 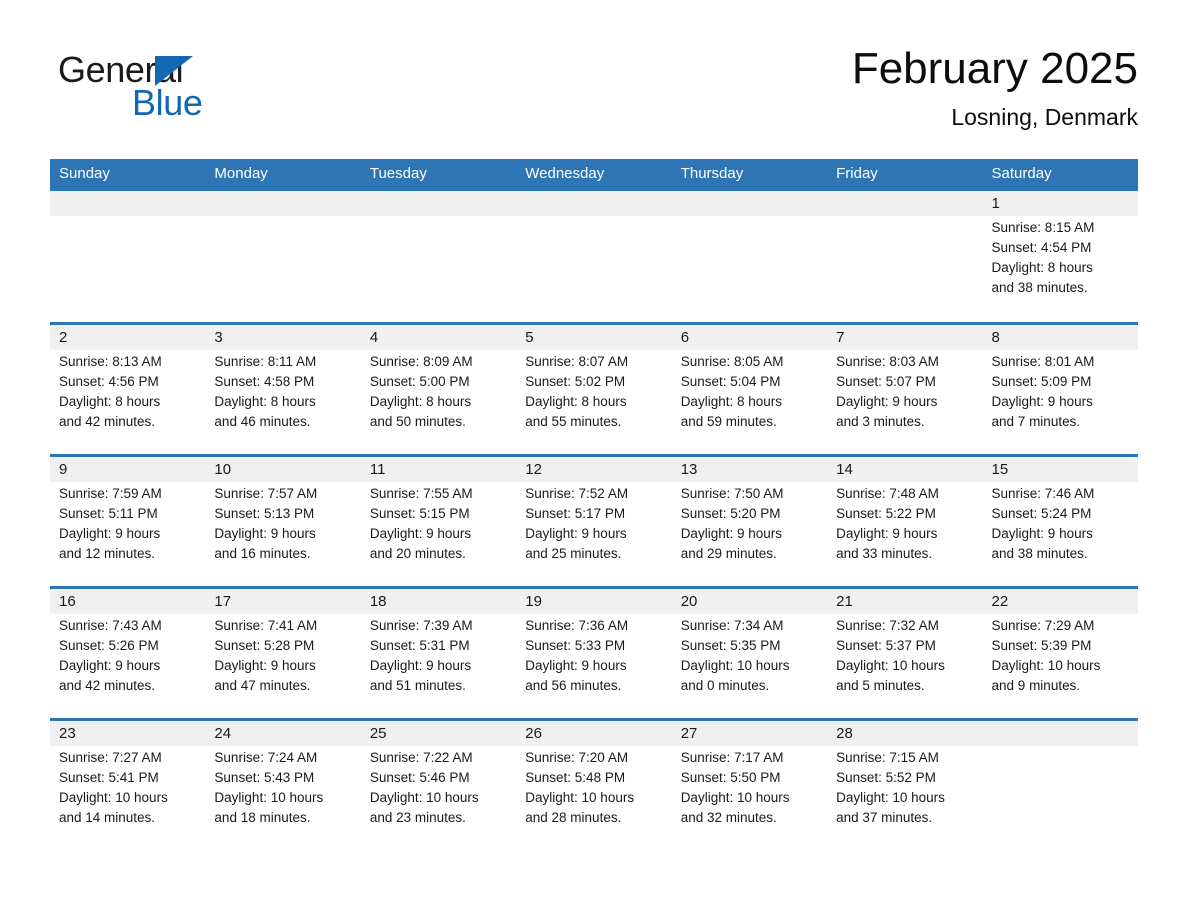 I want to click on weekday-header-wednesday: Wednesday, so click(x=565, y=173).